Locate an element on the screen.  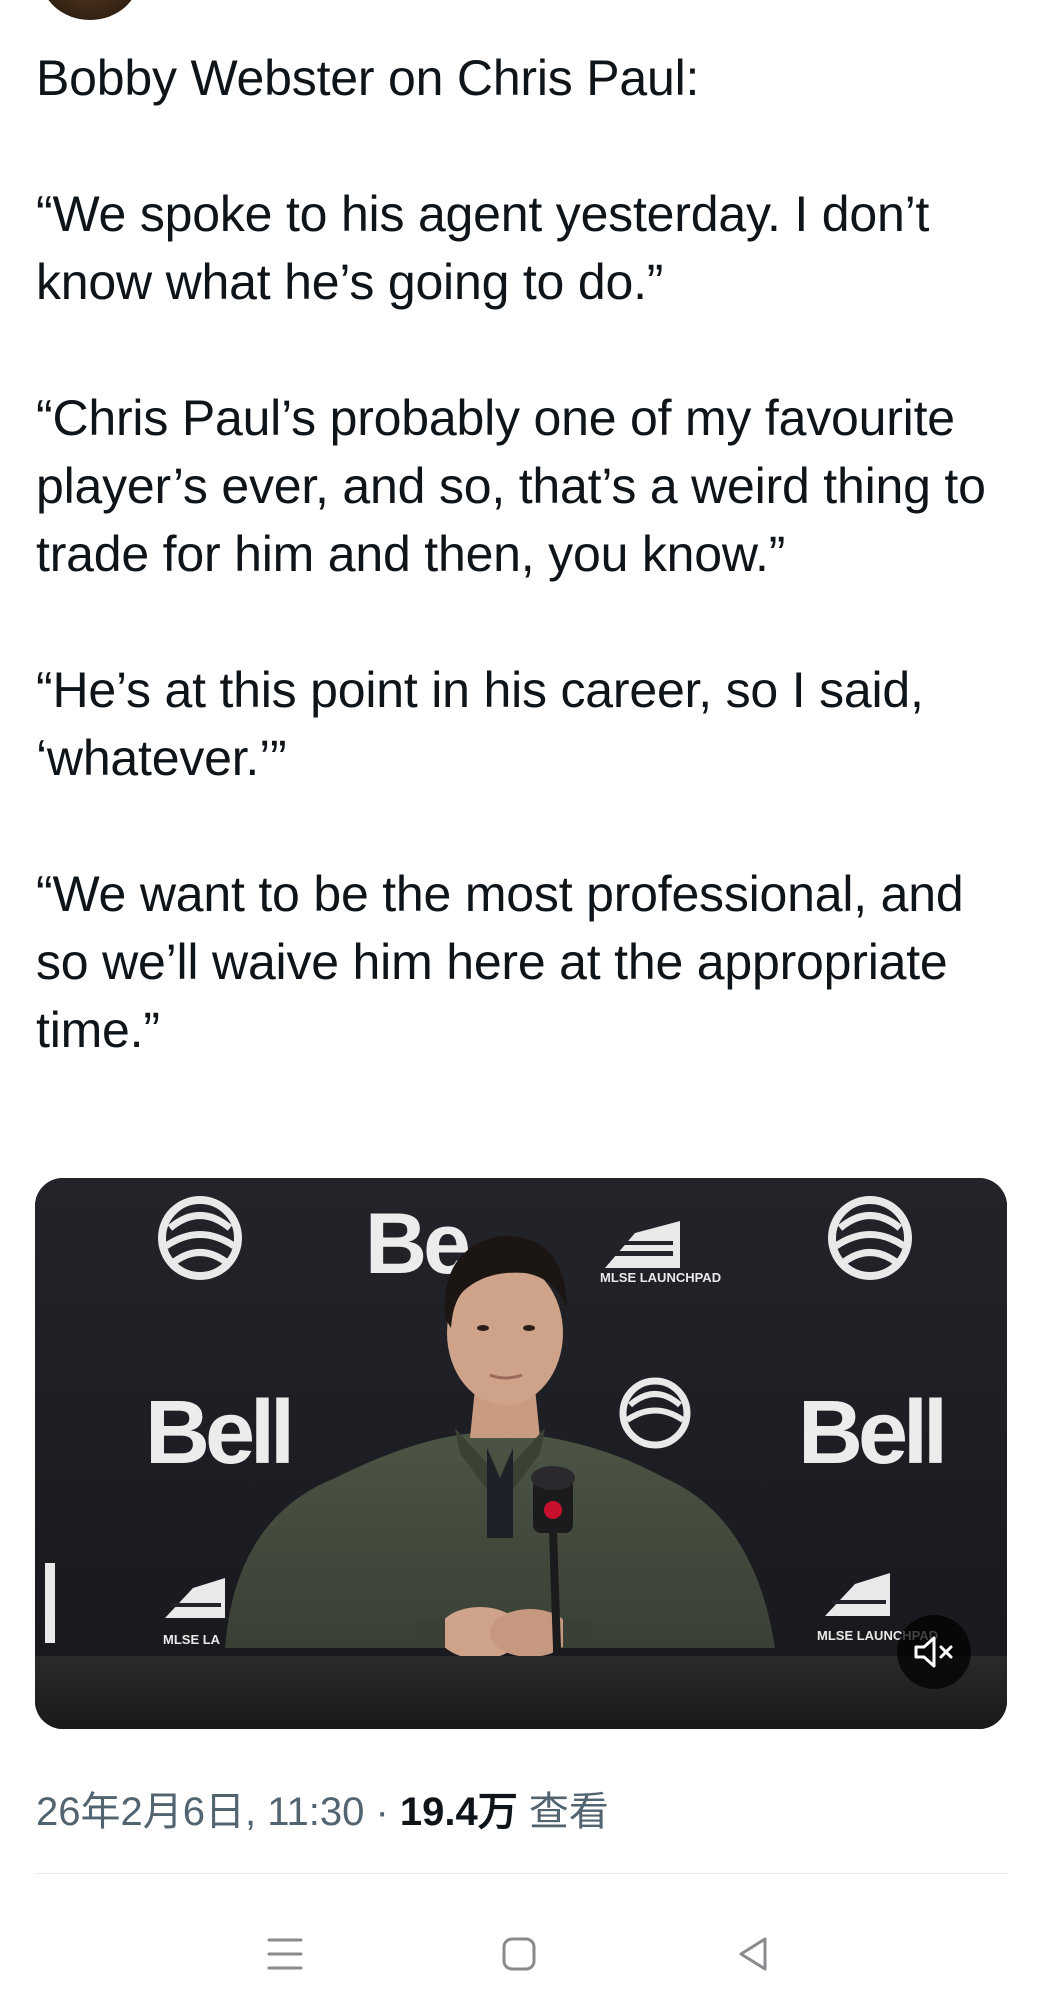
nav-back-button is located at coordinates (753, 1954).